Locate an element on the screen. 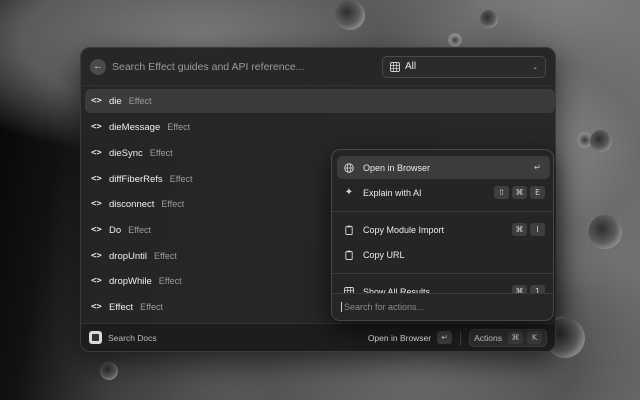 The height and width of the screenshot is (400, 640). e-key: E is located at coordinates (537, 192).